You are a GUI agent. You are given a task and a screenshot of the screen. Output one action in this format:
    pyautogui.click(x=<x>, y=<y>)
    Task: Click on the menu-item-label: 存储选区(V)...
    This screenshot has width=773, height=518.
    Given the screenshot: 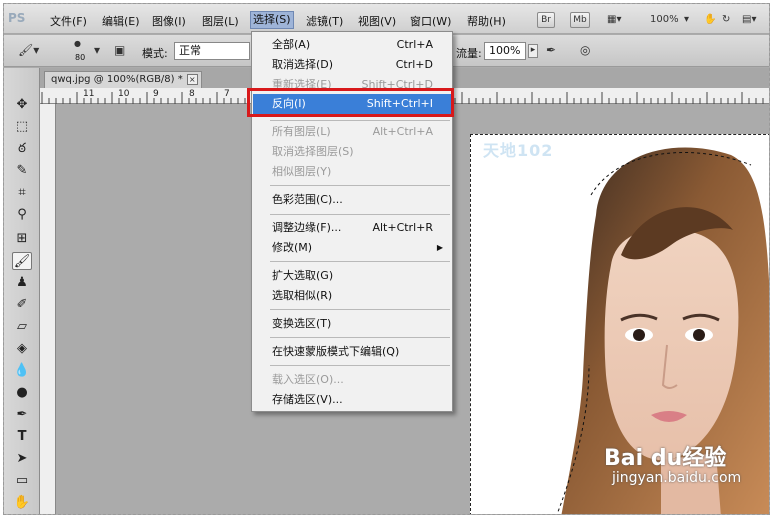 What is the action you would take?
    pyautogui.click(x=307, y=399)
    